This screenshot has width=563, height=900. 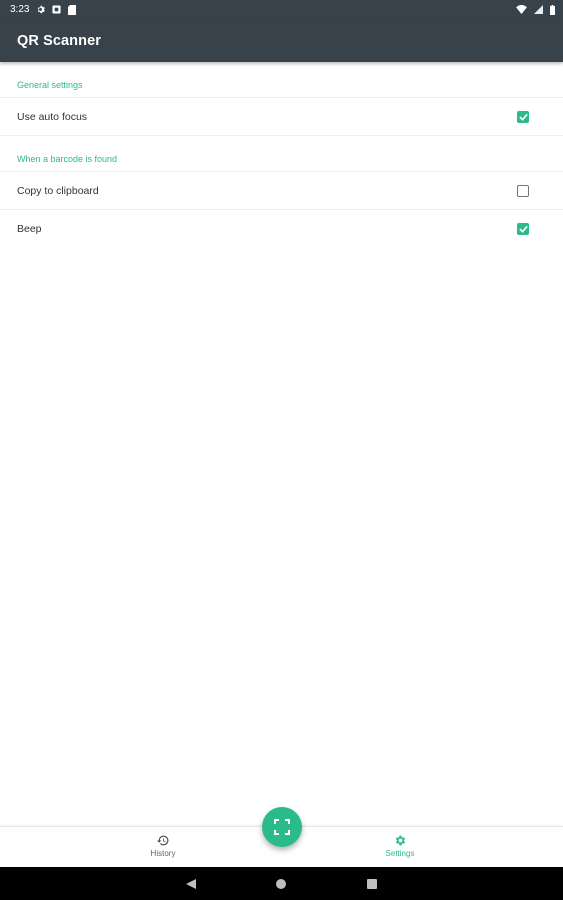 I want to click on sd-card-icon, so click(x=72, y=9).